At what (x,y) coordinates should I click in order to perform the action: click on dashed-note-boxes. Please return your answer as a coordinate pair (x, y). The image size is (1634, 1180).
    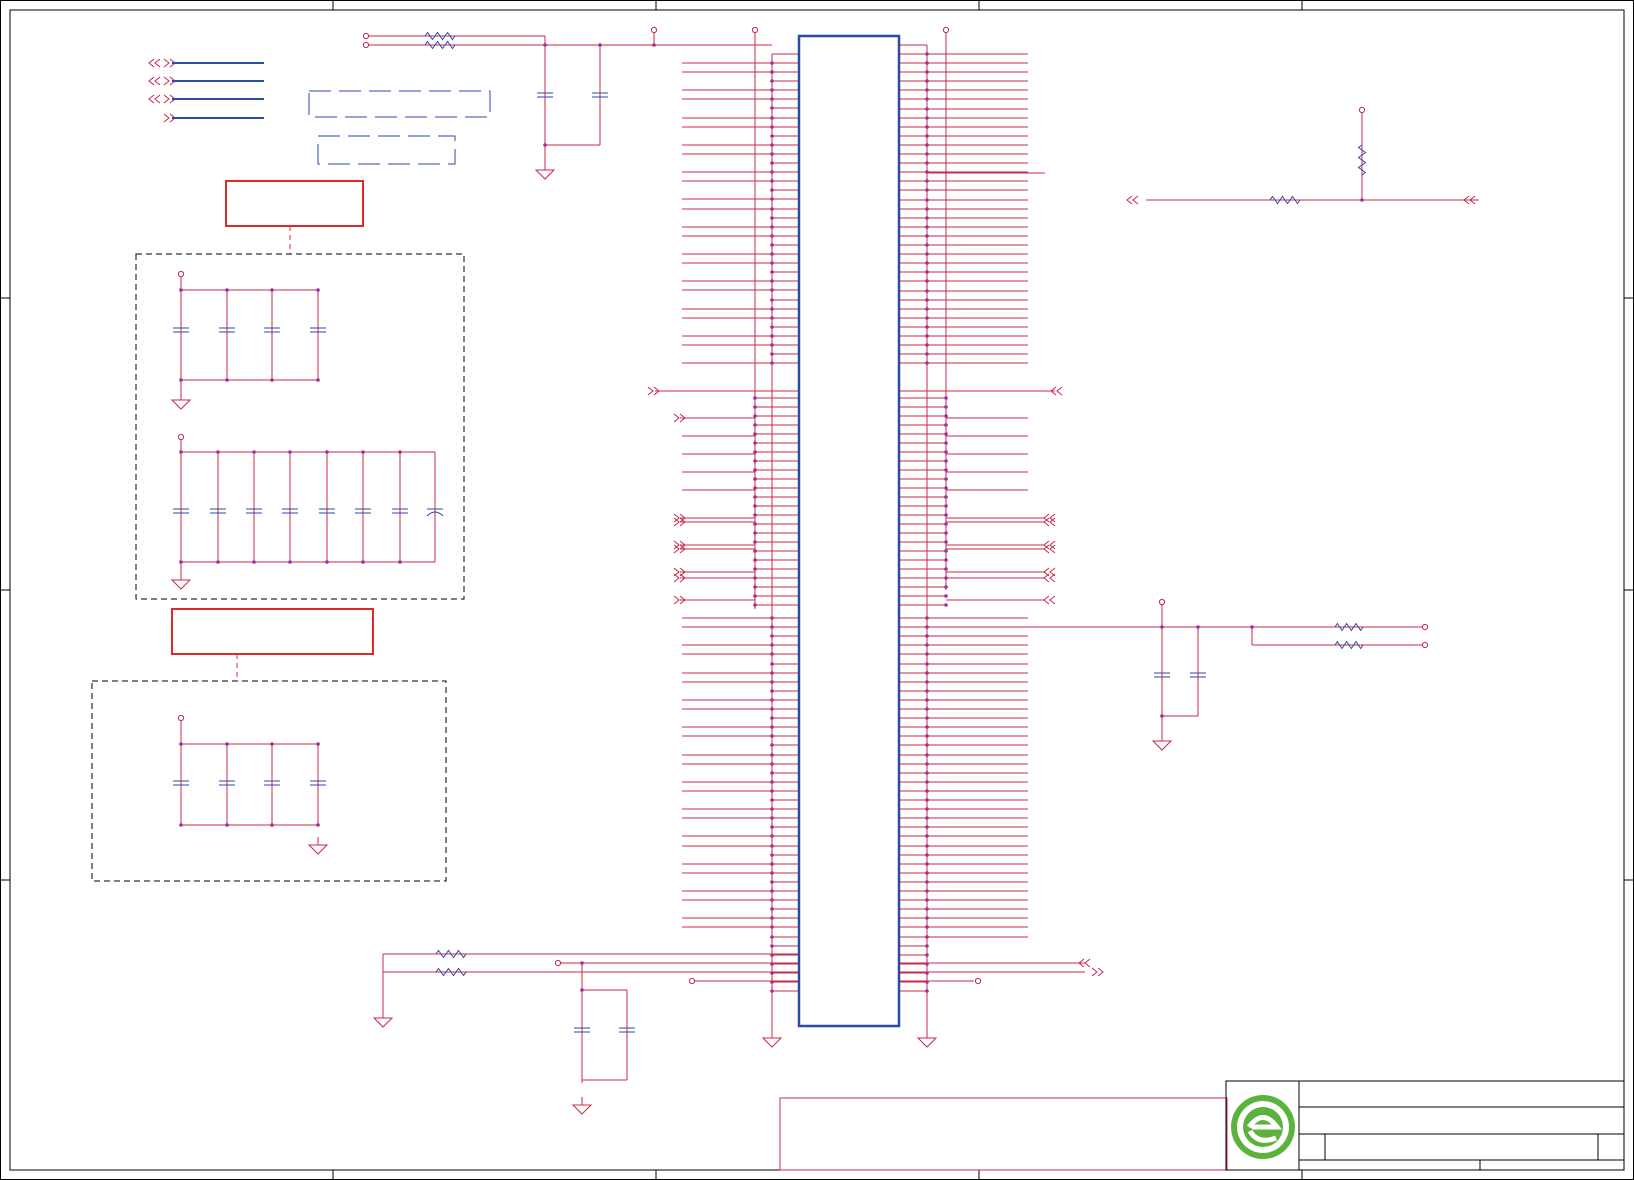
    Looking at the image, I should click on (399, 127).